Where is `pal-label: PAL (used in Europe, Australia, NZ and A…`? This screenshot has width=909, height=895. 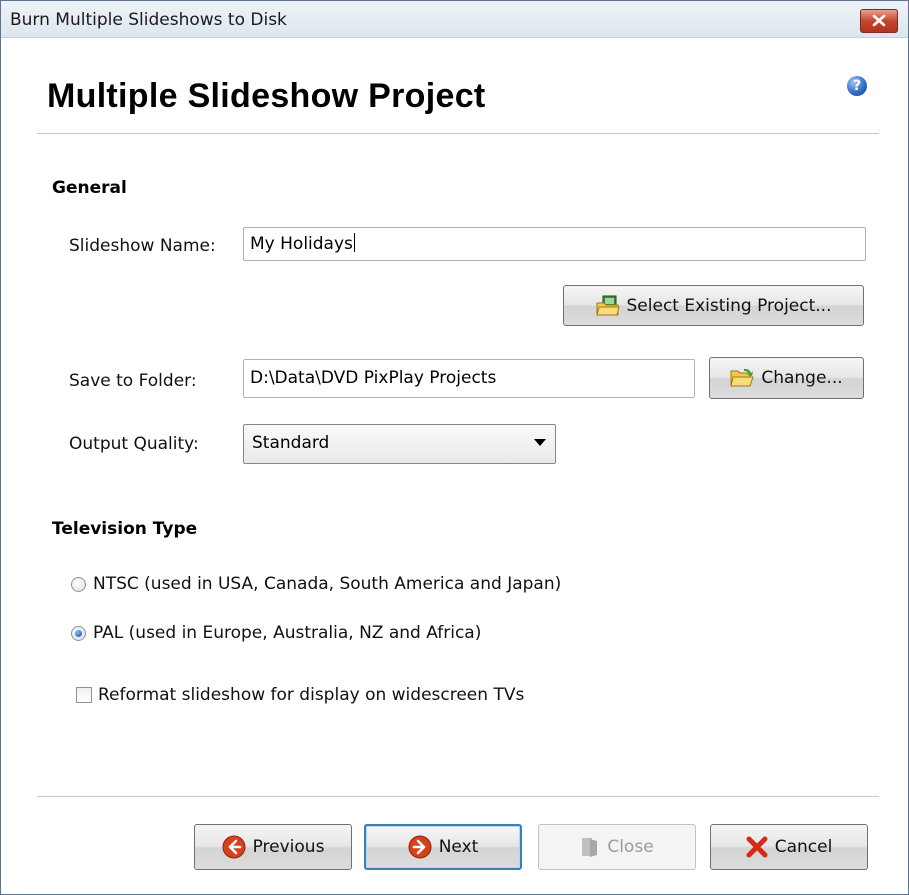 pal-label: PAL (used in Europe, Australia, NZ and A… is located at coordinates (287, 633).